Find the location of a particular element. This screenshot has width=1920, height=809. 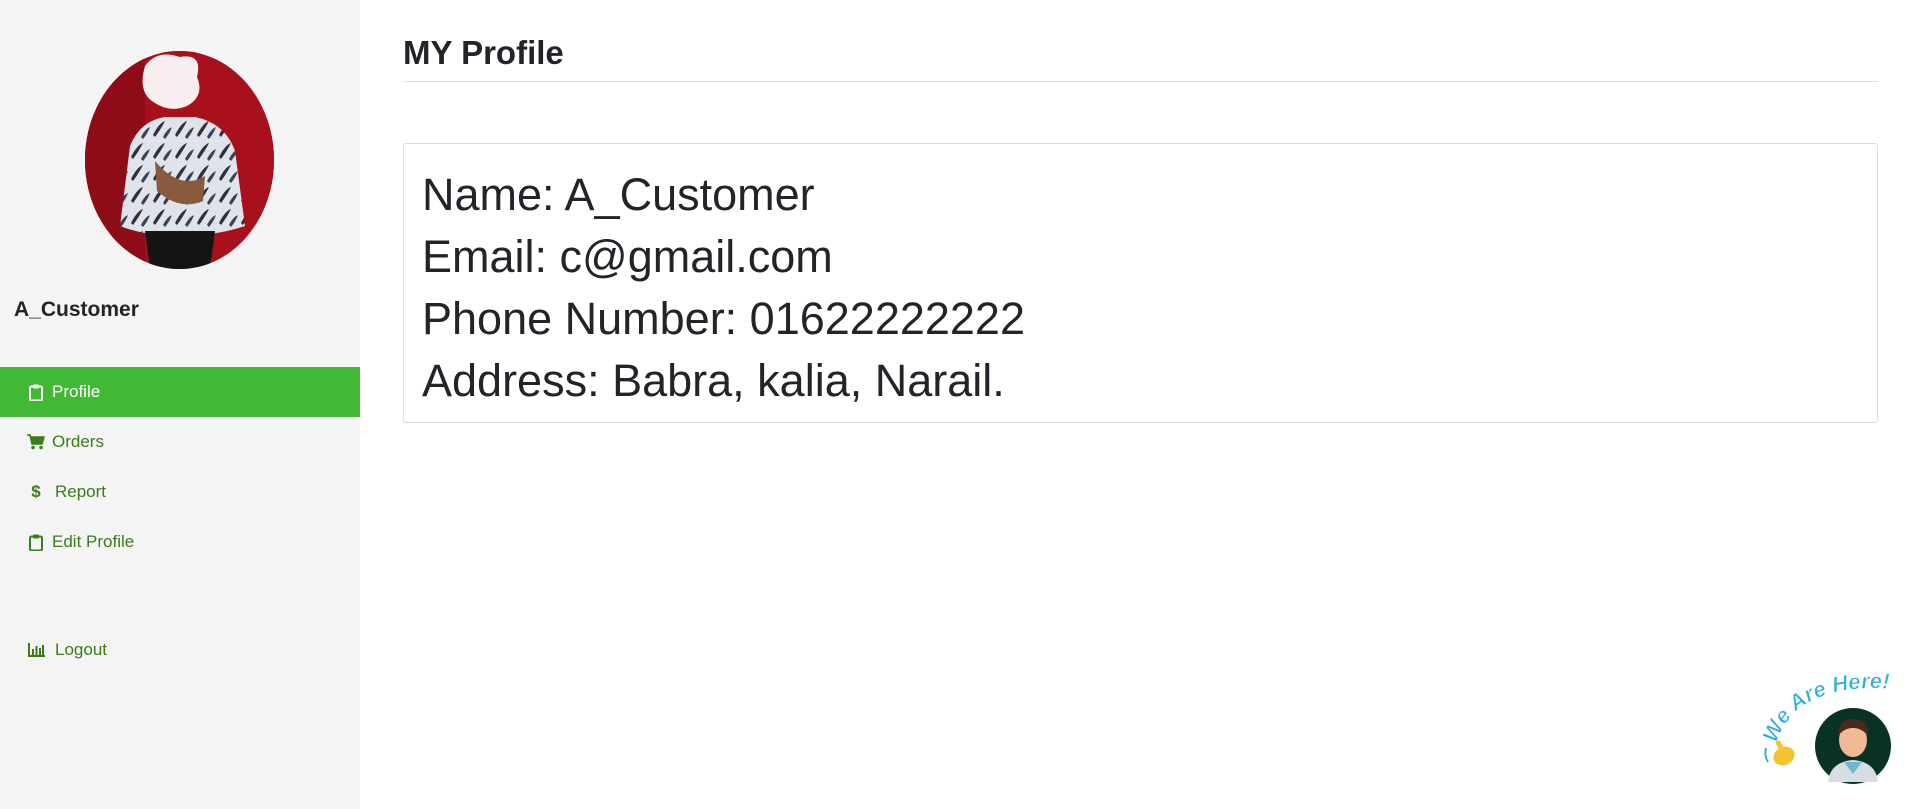

chat-support-widget: We Are Here! is located at coordinates (1838, 729).